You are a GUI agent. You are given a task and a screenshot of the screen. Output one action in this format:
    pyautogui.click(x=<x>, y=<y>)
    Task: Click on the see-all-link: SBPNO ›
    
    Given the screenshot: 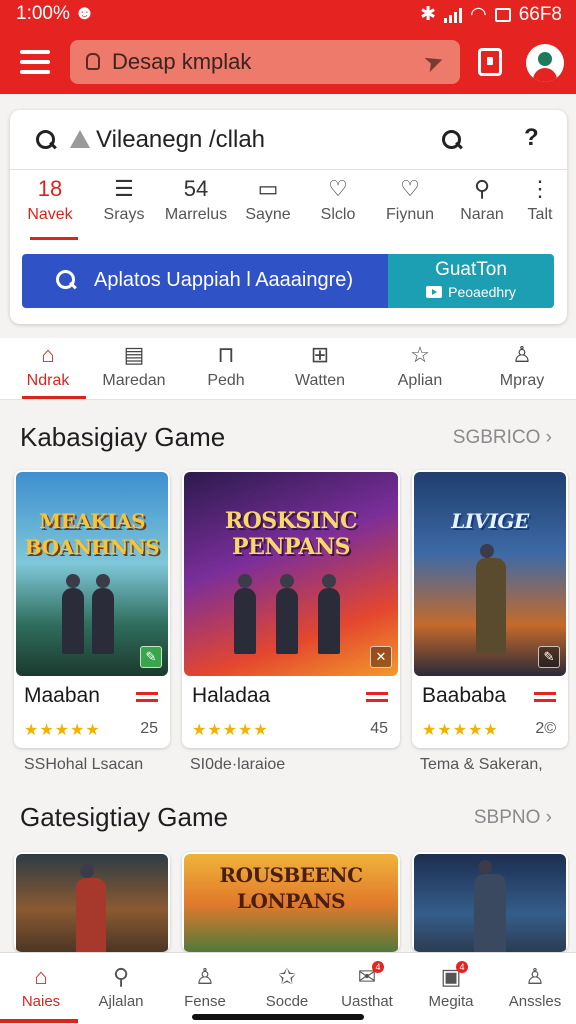 What is the action you would take?
    pyautogui.click(x=513, y=818)
    